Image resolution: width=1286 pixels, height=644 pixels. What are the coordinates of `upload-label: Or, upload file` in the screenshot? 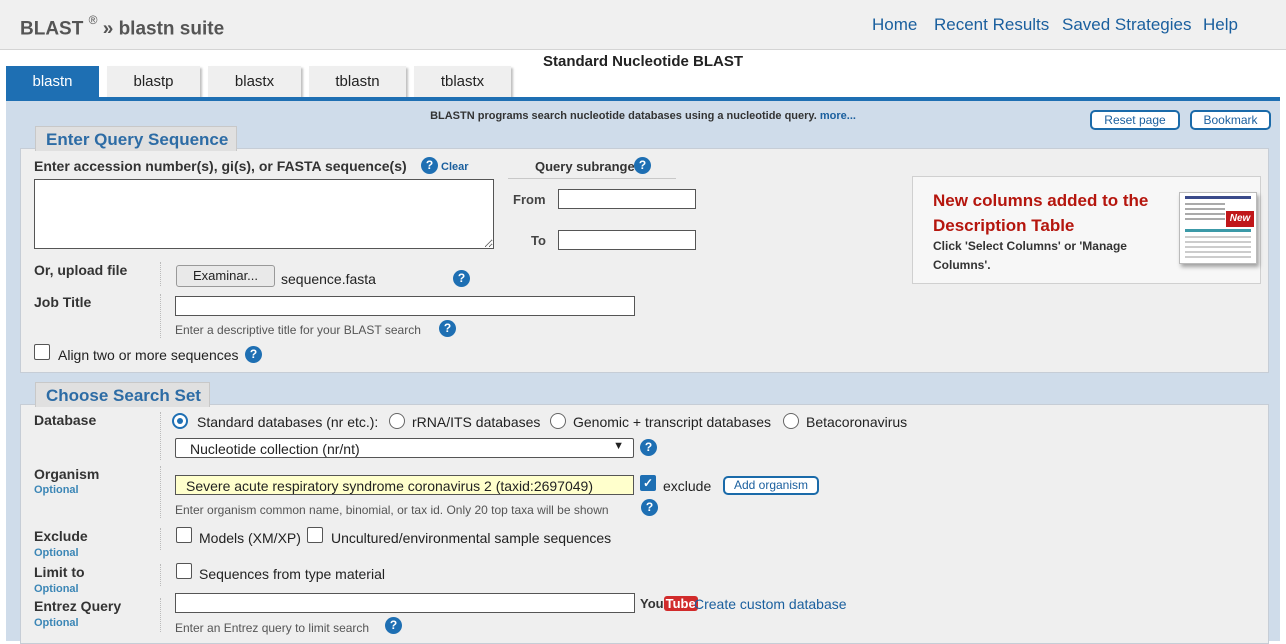 It's located at (81, 270).